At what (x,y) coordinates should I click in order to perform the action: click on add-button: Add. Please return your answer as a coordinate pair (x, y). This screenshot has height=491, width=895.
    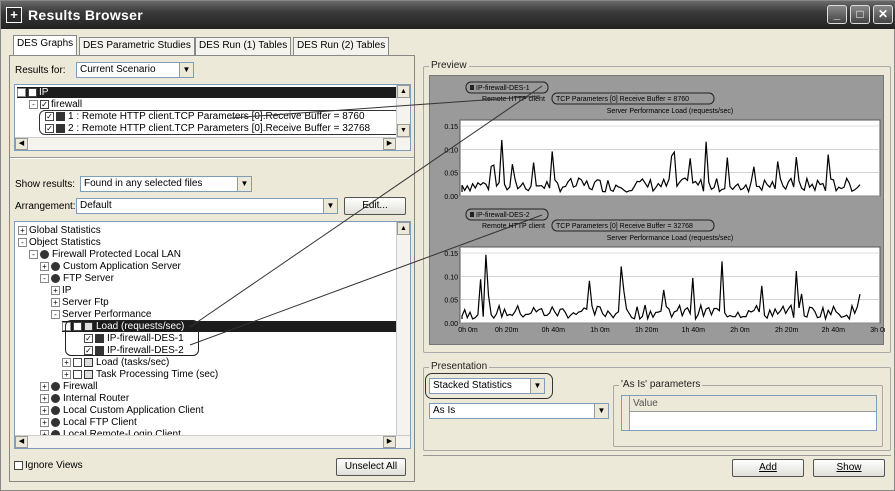
    Looking at the image, I should click on (768, 468).